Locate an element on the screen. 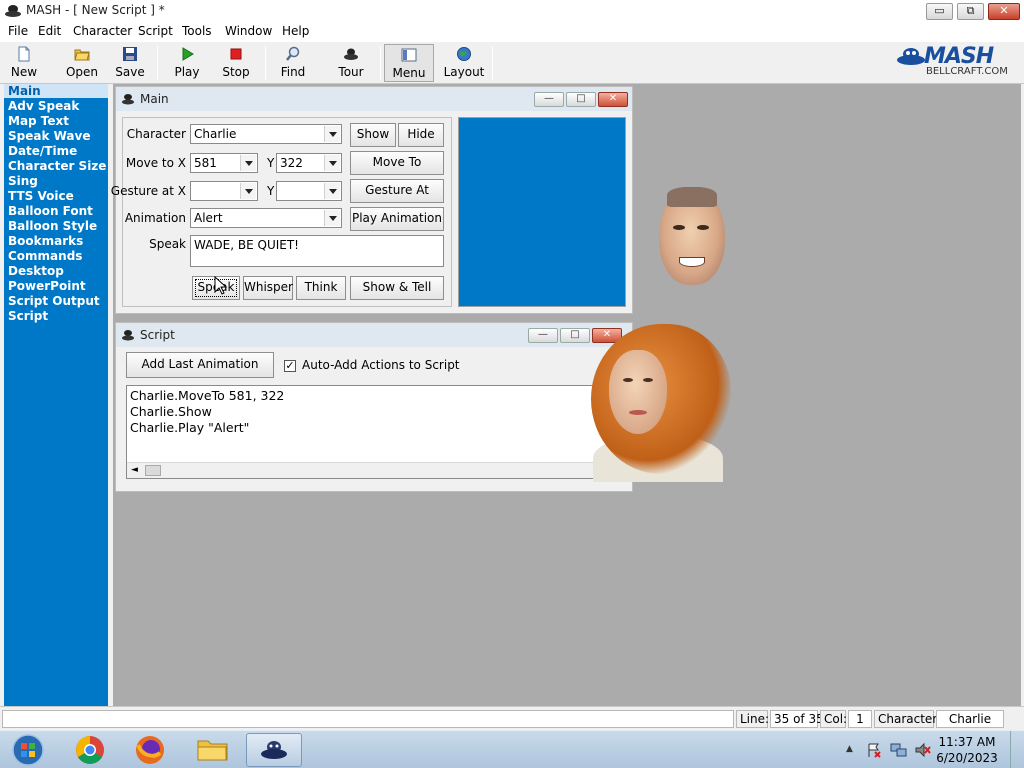 The height and width of the screenshot is (768, 1024). taskbar-firefox-button is located at coordinates (150, 750).